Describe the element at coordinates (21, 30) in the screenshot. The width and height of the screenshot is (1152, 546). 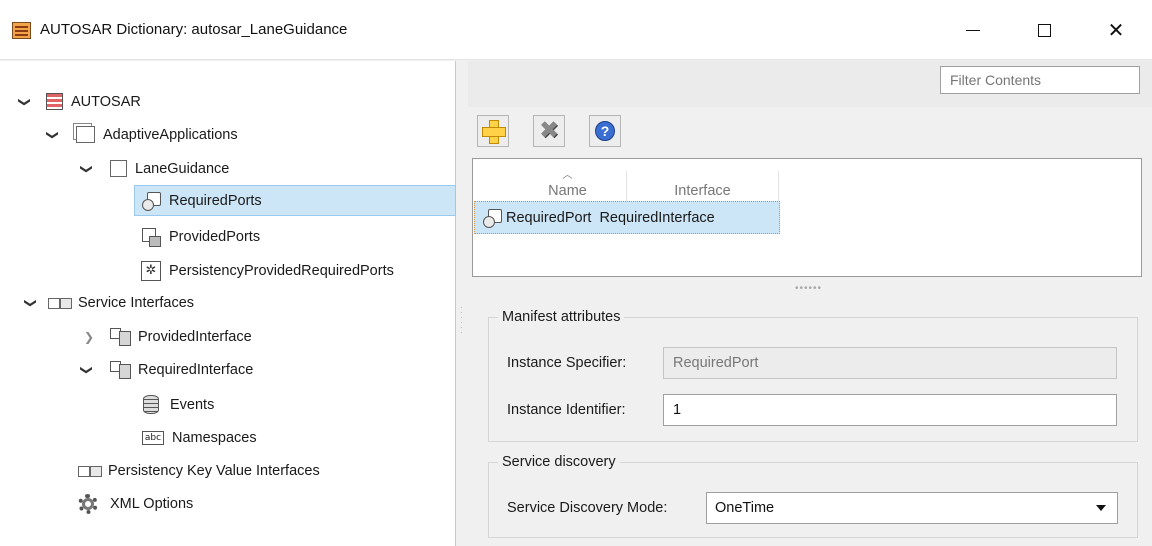
I see `app-icon` at that location.